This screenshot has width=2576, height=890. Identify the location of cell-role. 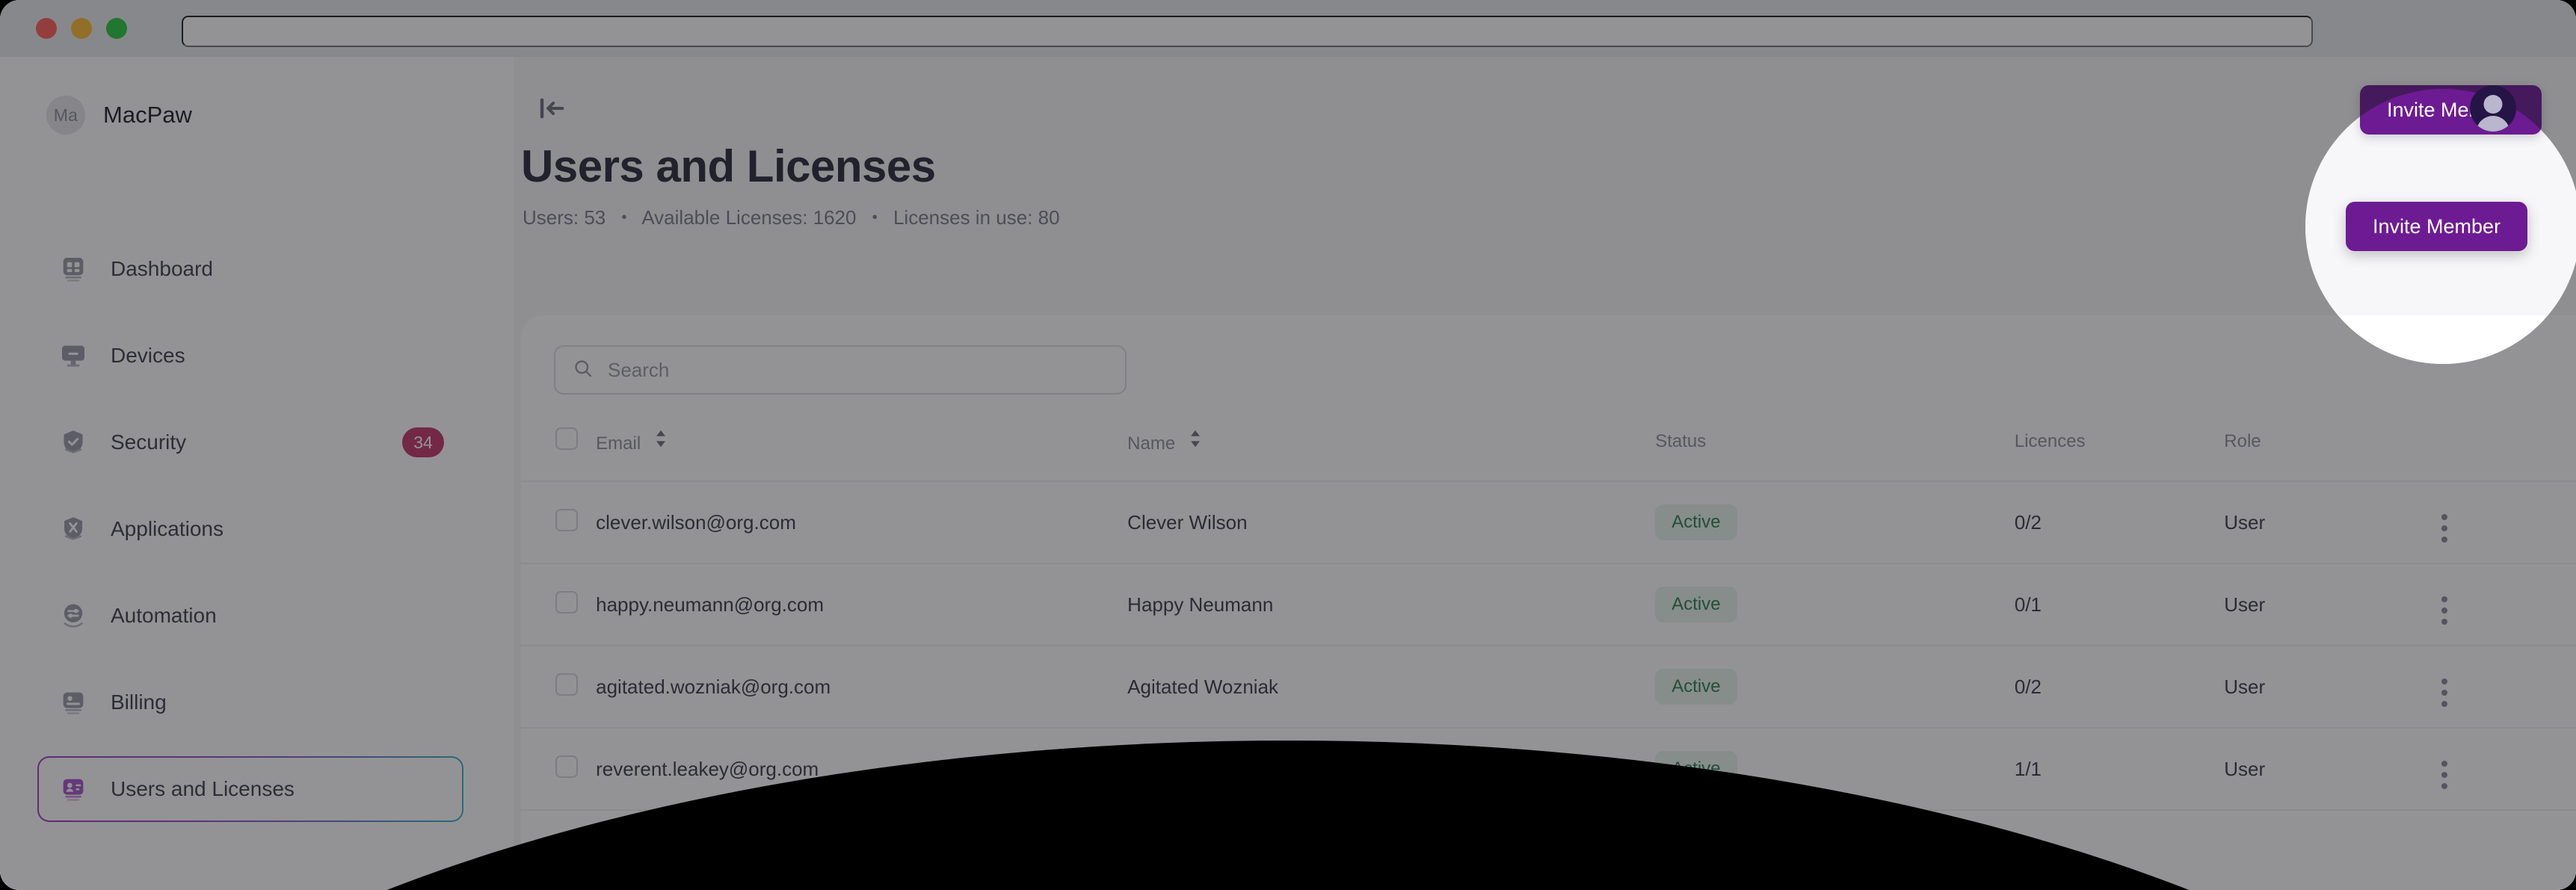
(2332, 850).